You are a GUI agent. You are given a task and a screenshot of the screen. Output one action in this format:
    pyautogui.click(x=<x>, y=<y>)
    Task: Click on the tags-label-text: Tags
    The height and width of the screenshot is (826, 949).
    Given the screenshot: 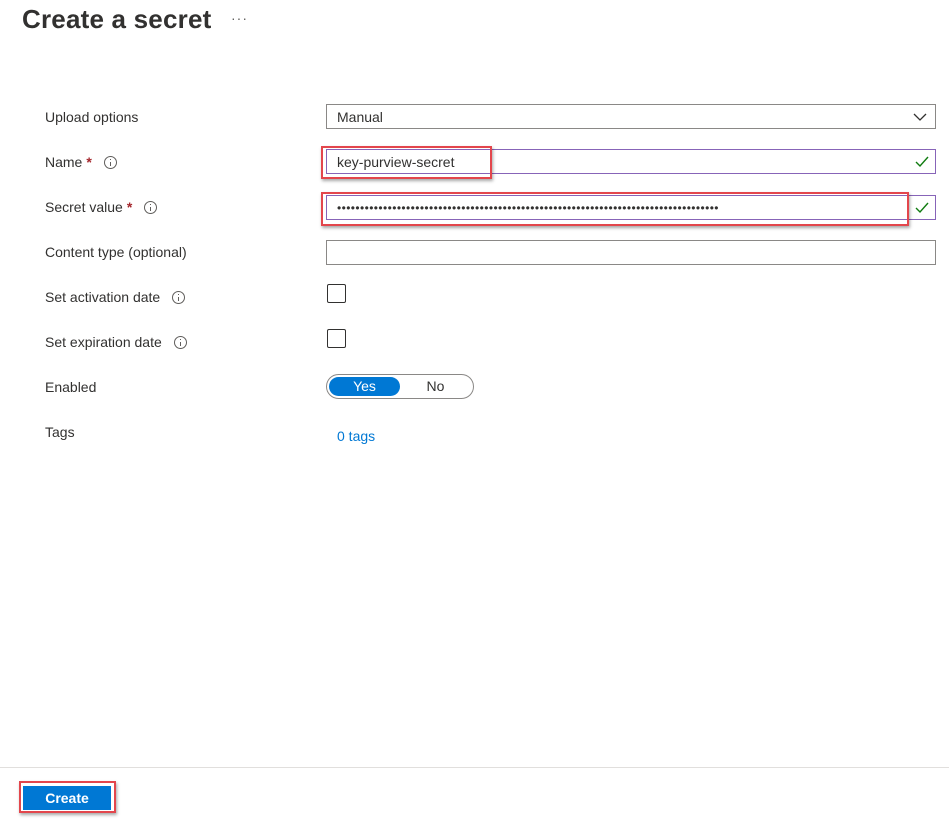 What is the action you would take?
    pyautogui.click(x=60, y=432)
    